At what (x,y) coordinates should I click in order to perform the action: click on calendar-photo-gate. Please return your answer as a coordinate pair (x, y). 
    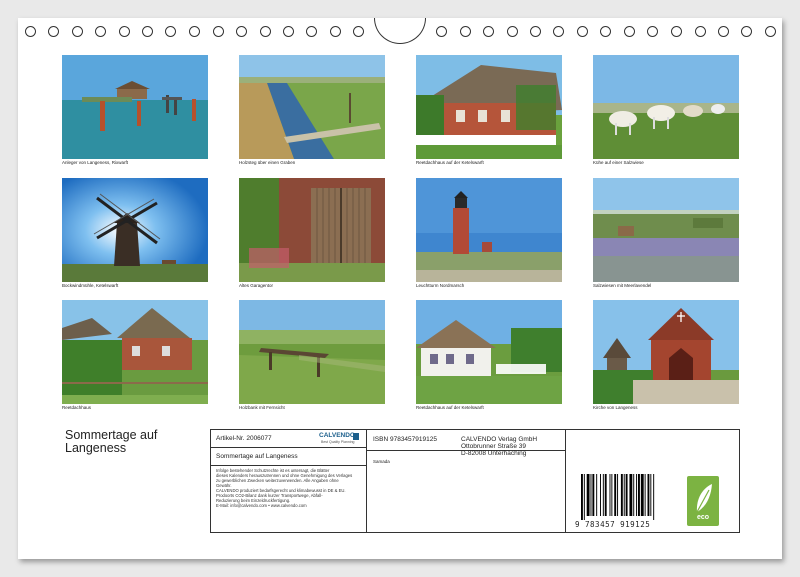
    Looking at the image, I should click on (312, 230).